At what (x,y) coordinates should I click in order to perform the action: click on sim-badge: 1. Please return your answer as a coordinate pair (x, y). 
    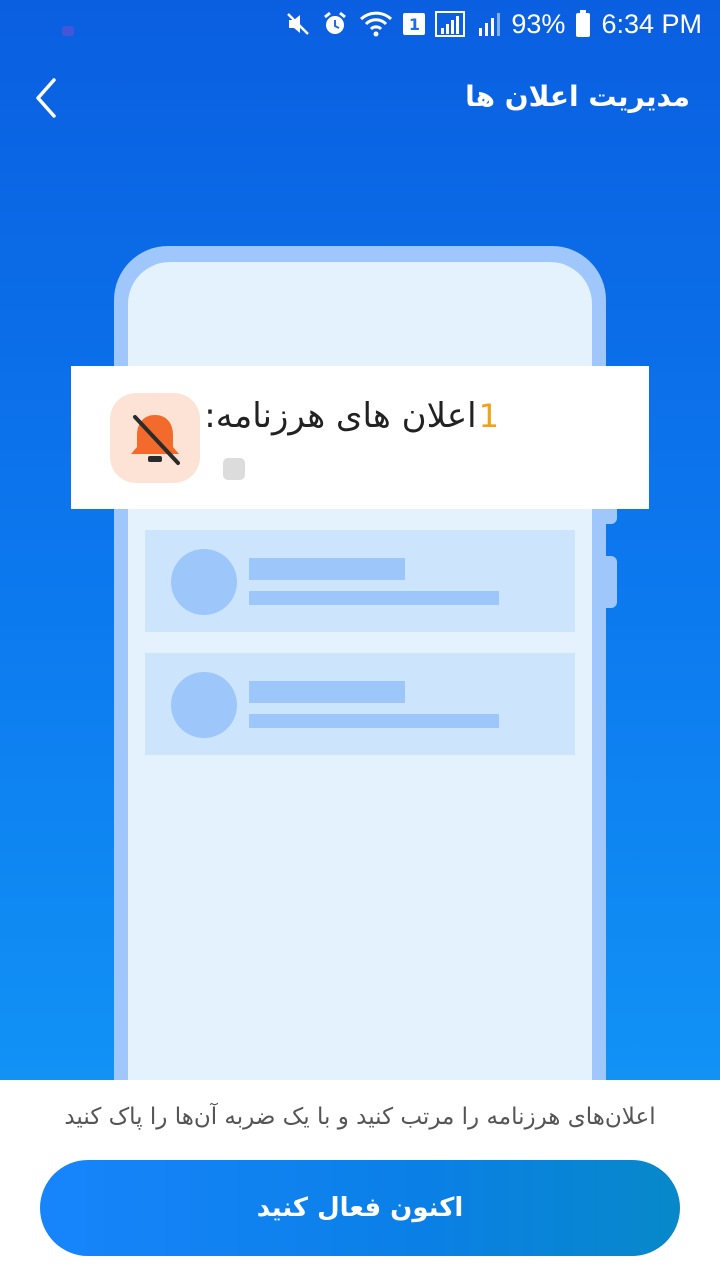
    Looking at the image, I should click on (414, 24).